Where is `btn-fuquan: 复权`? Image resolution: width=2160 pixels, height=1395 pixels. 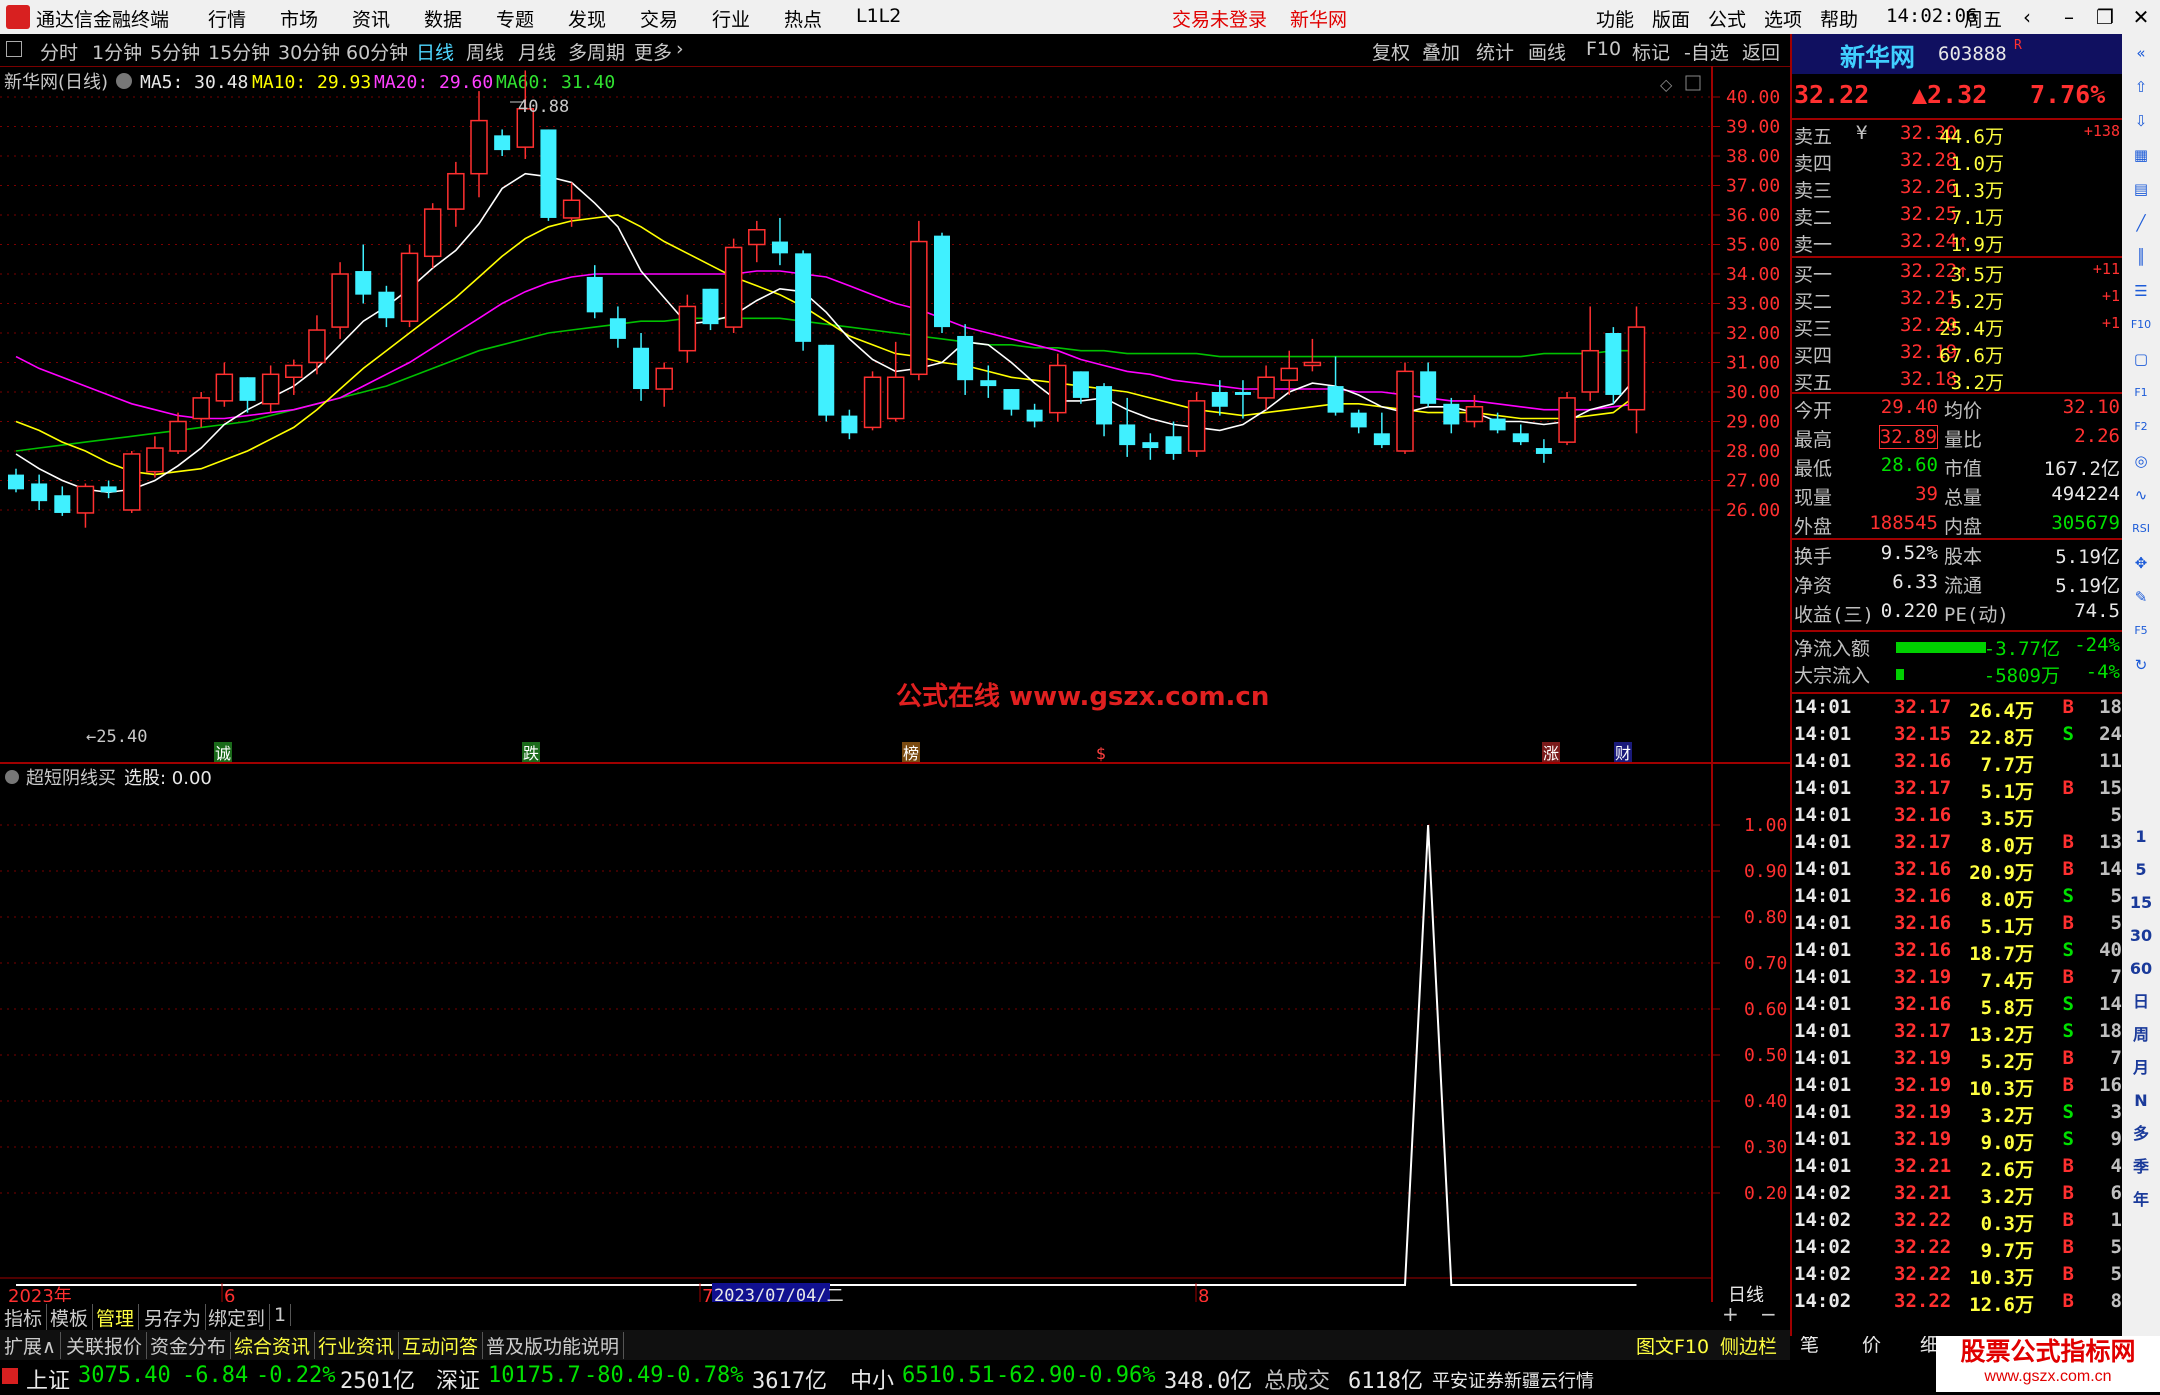 btn-fuquan: 复权 is located at coordinates (1391, 51).